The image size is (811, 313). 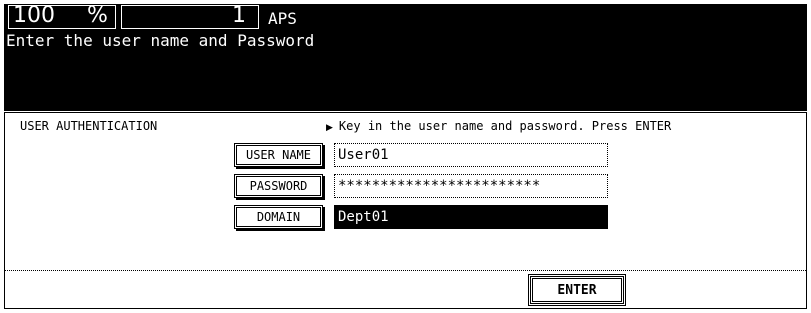 I want to click on divider, so click(x=405, y=270).